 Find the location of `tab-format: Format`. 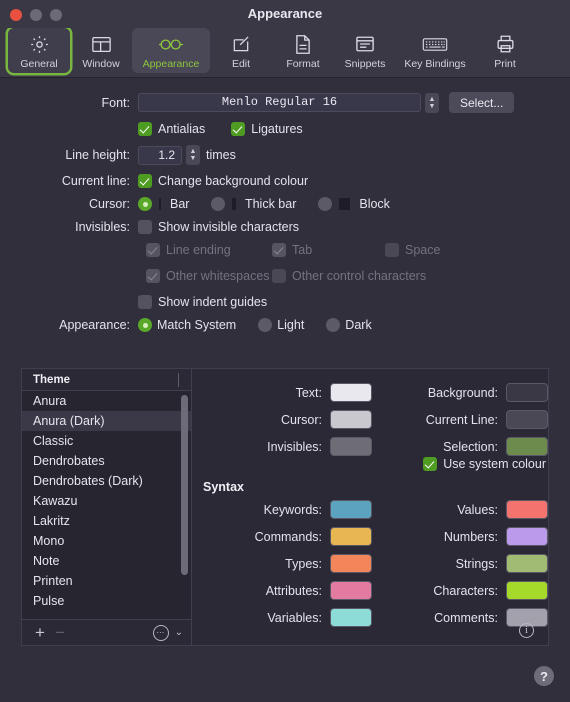

tab-format: Format is located at coordinates (303, 50).